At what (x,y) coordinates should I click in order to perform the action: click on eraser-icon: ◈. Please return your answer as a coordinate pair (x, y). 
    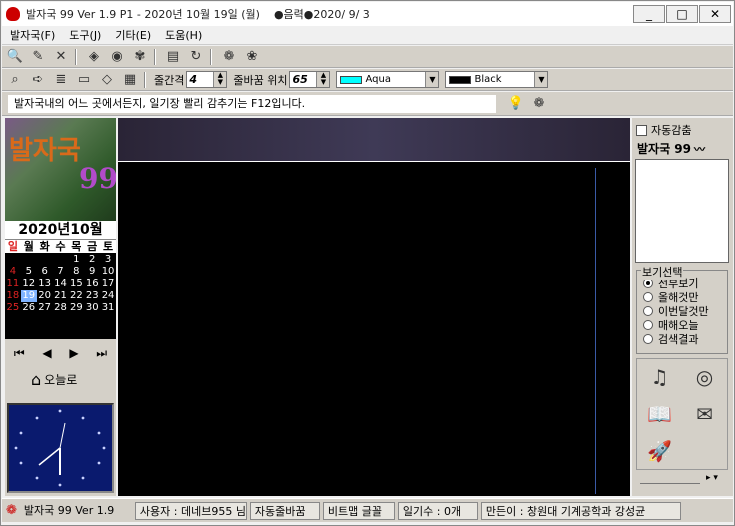
    Looking at the image, I should click on (94, 57).